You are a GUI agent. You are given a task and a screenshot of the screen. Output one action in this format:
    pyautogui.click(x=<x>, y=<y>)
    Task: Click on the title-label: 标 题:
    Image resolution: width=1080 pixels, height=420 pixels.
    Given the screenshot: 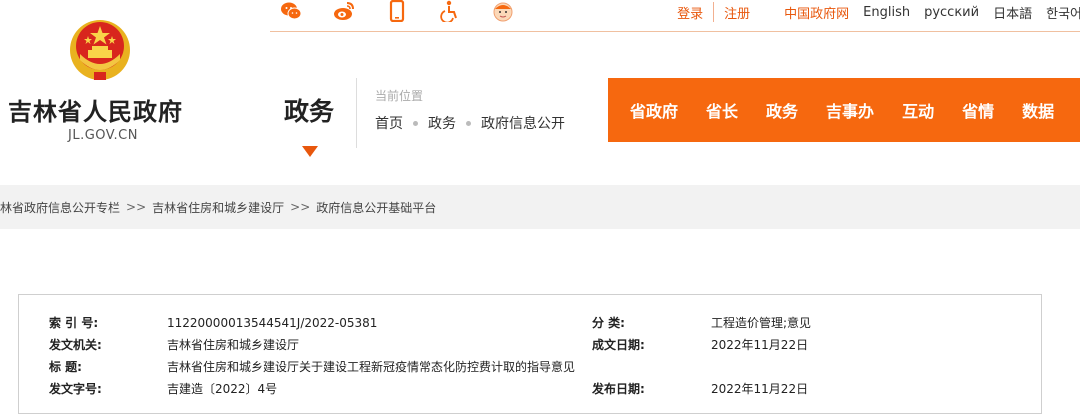 What is the action you would take?
    pyautogui.click(x=65, y=367)
    